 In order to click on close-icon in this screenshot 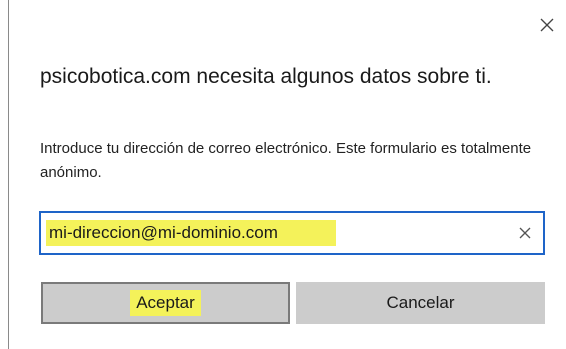, I will do `click(547, 25)`.